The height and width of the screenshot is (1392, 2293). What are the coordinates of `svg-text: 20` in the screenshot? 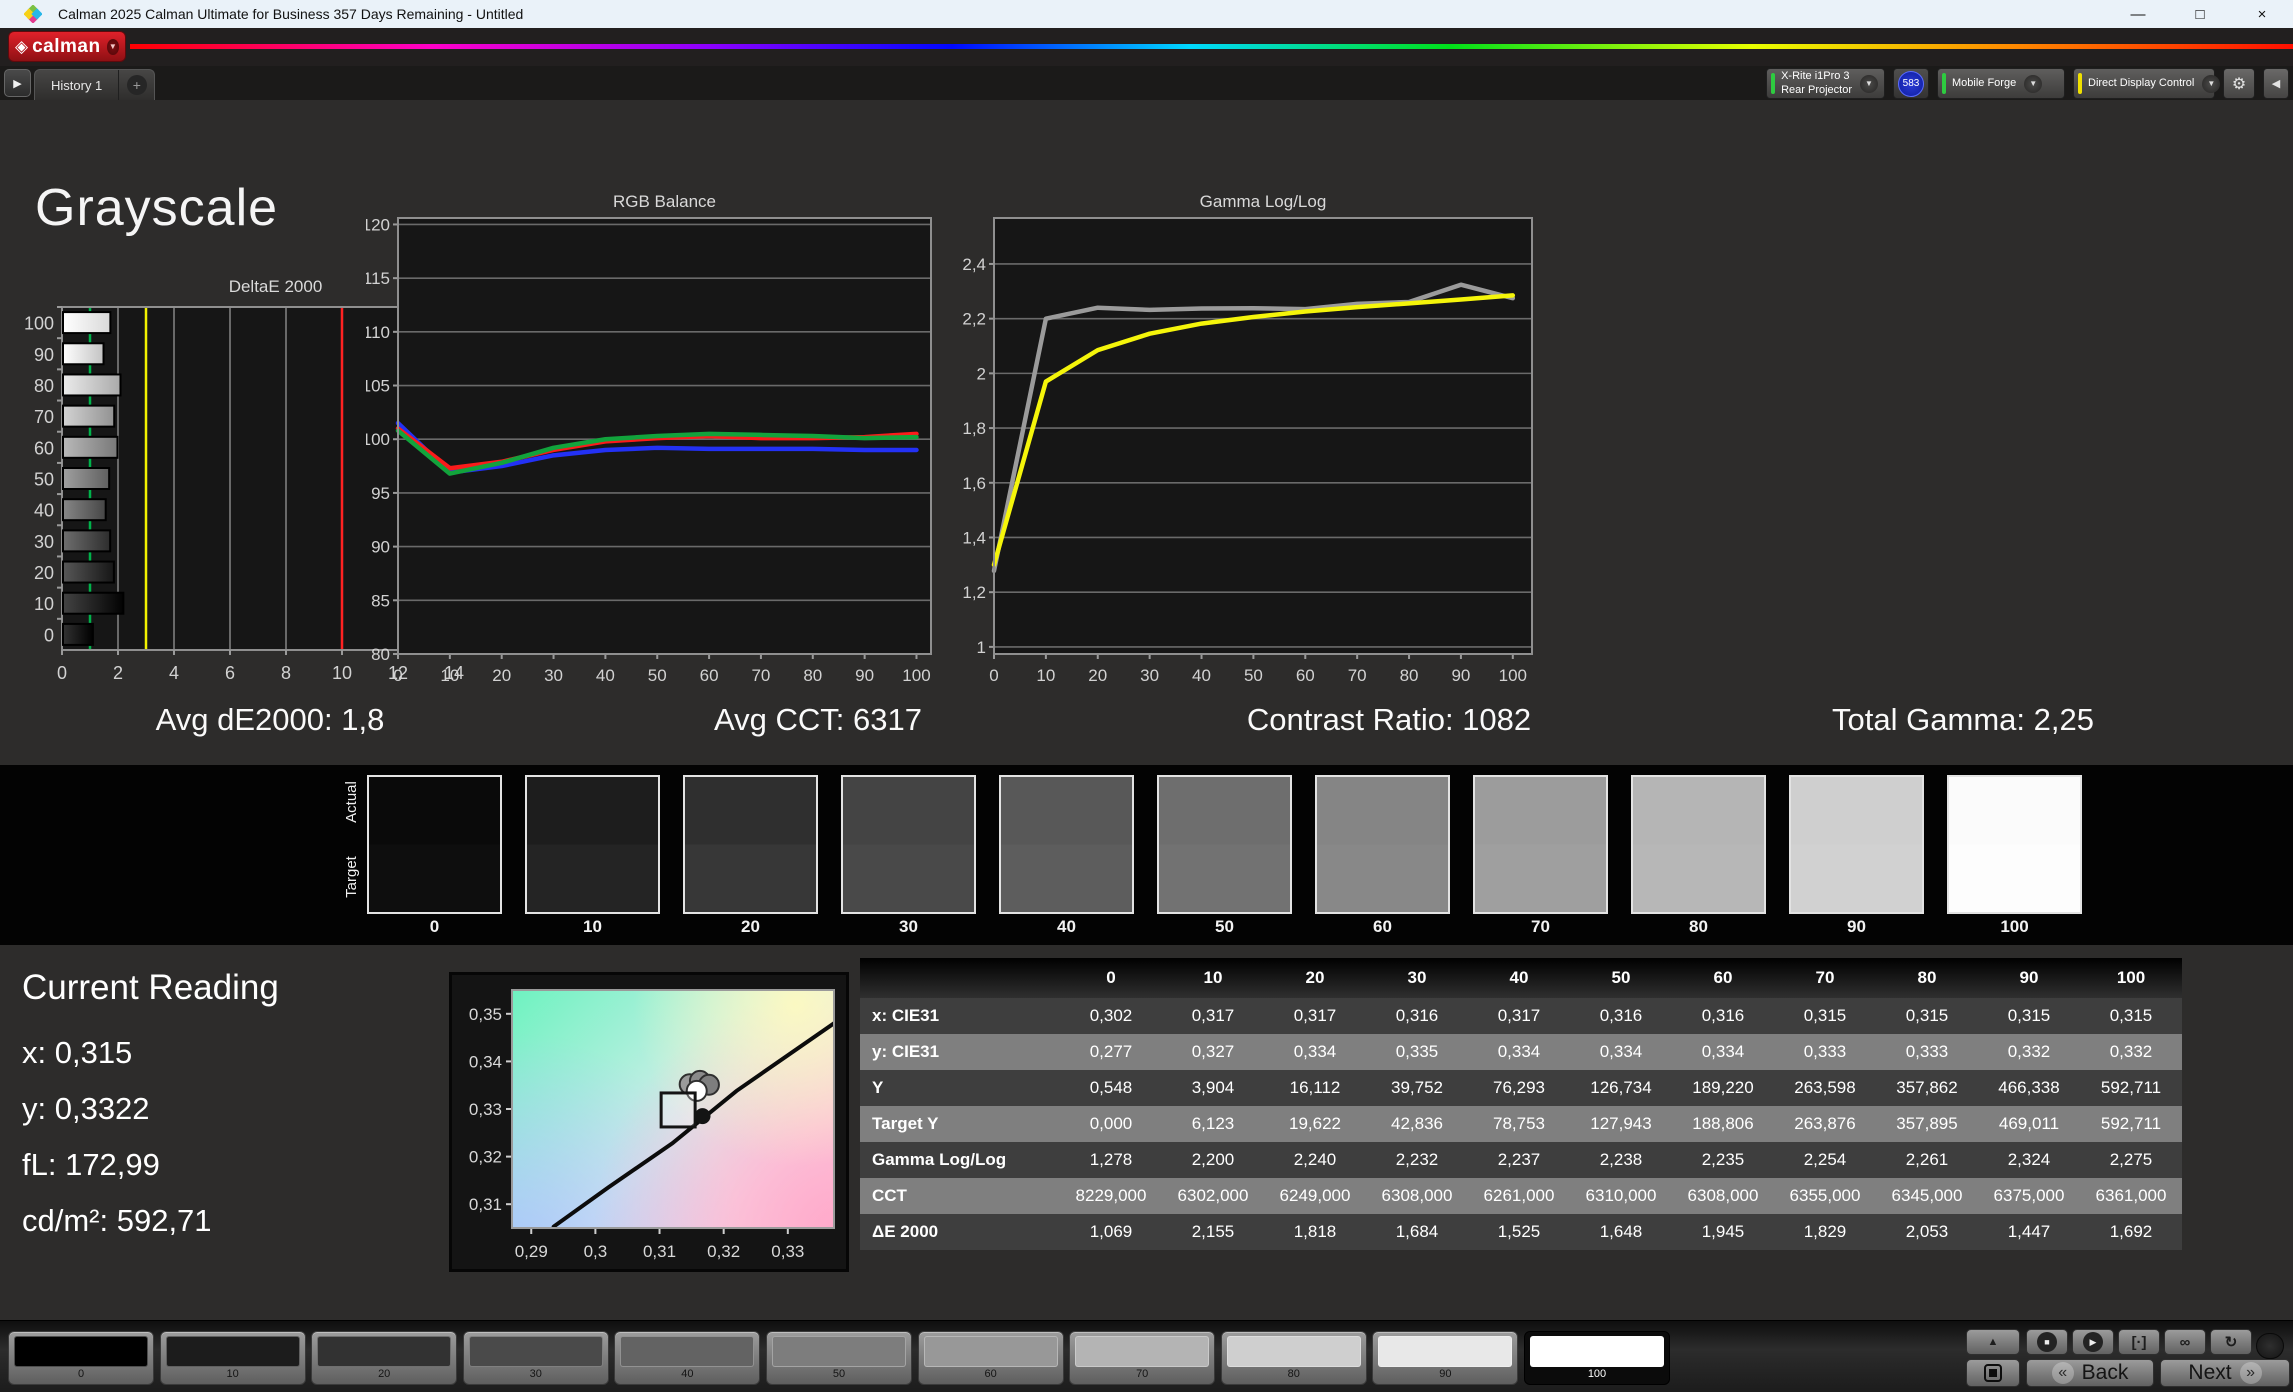 It's located at (1097, 675).